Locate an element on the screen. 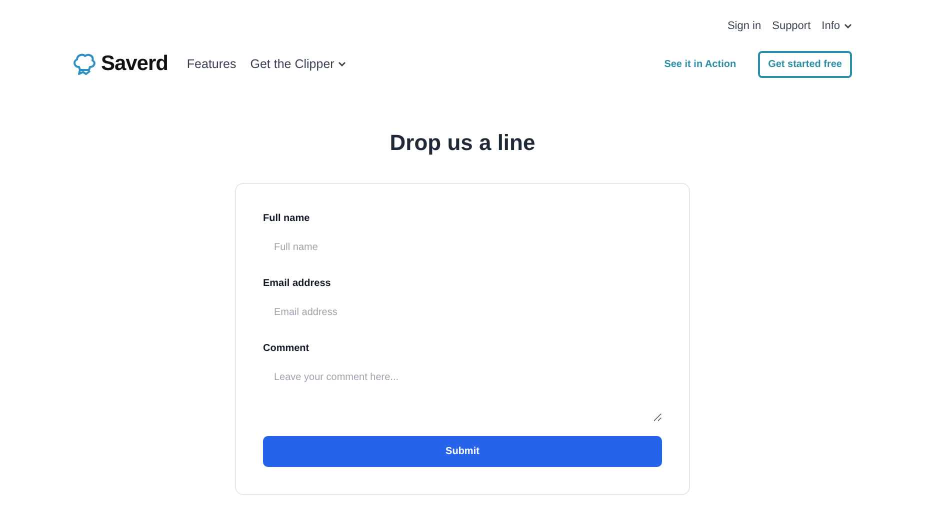 The width and height of the screenshot is (925, 520). field-label: Email address is located at coordinates (297, 284).